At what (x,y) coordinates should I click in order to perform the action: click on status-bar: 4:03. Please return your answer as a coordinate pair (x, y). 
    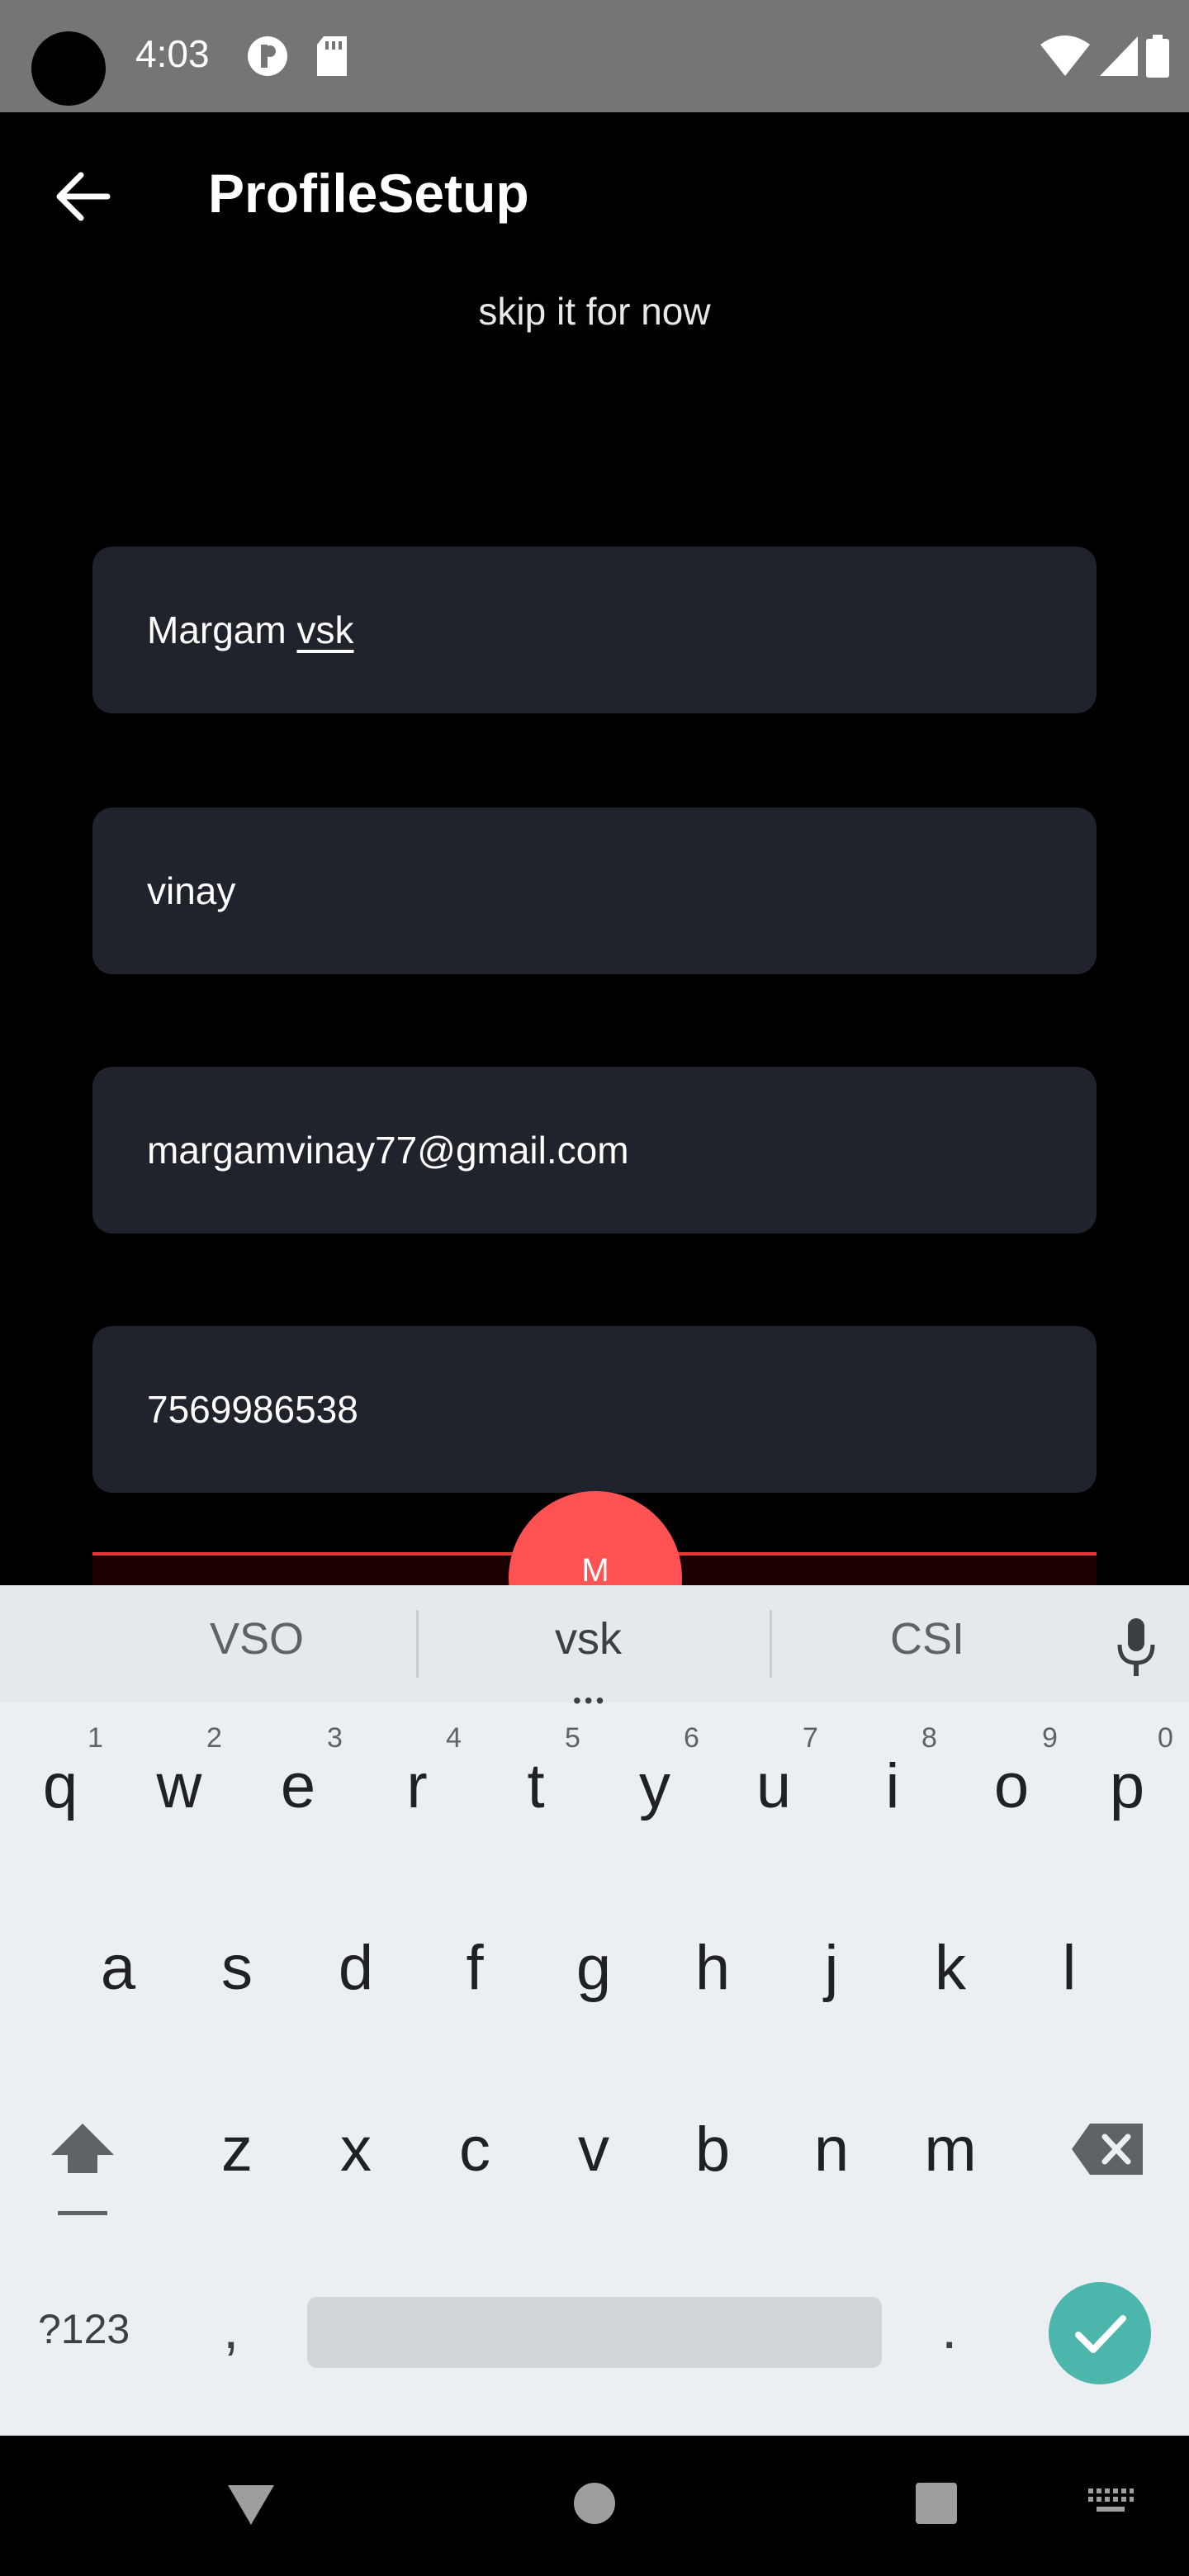
    Looking at the image, I should click on (594, 56).